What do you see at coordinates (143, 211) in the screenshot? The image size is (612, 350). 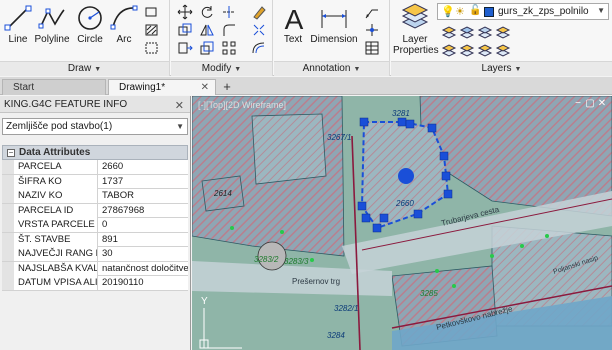 I see `attr-value: 27867968` at bounding box center [143, 211].